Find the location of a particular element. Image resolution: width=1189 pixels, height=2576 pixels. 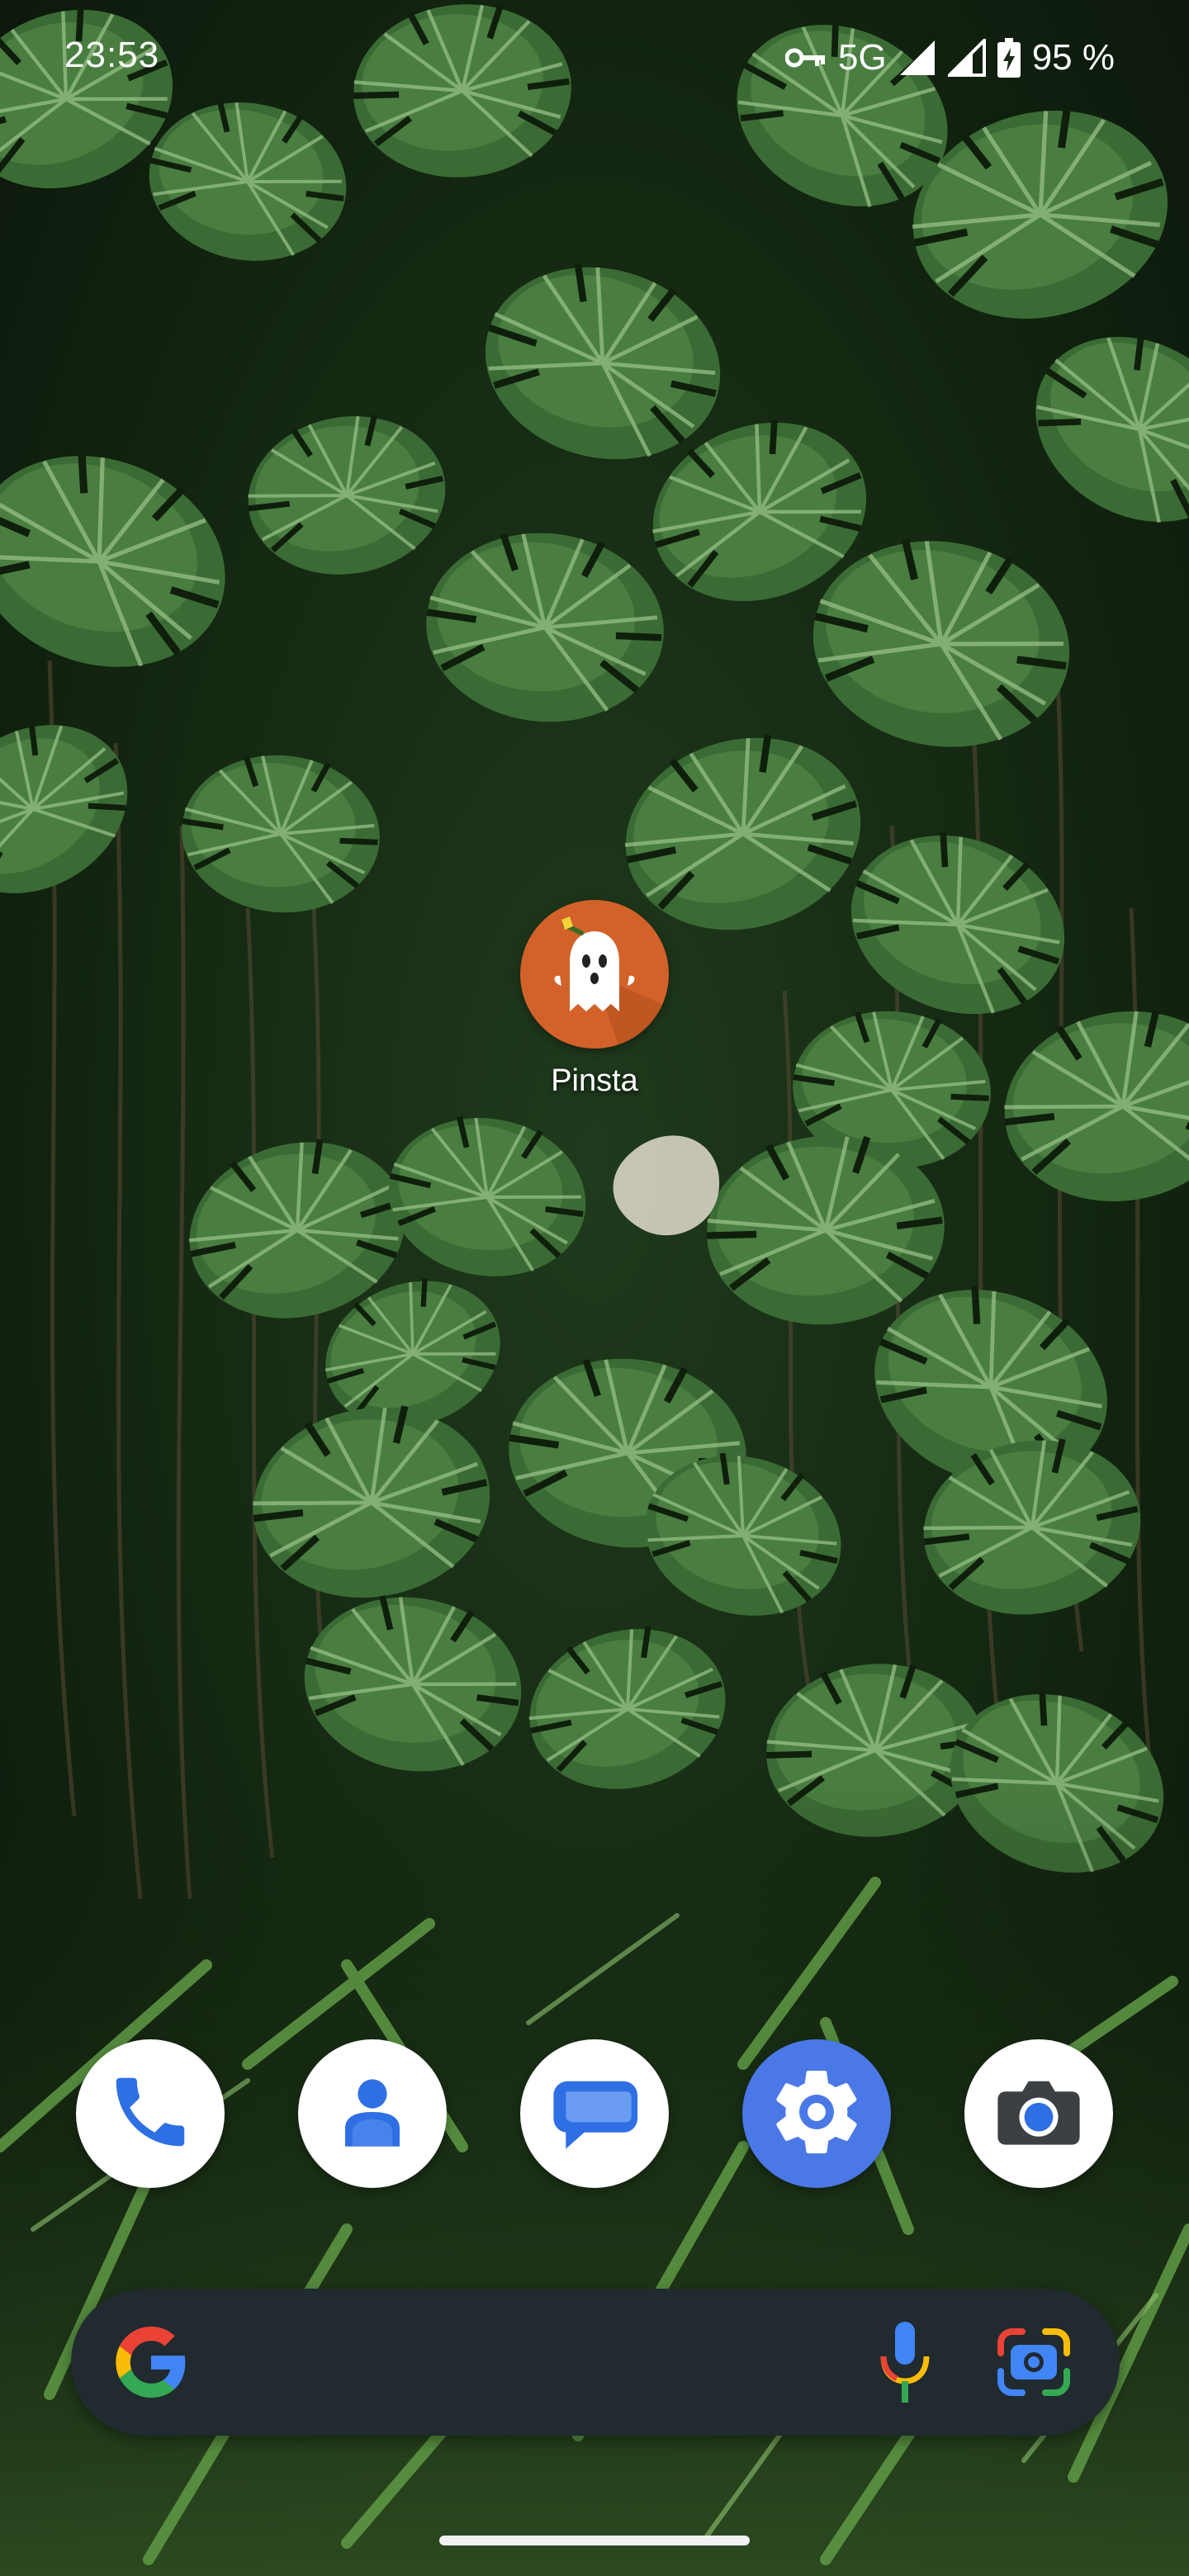

vpn-key-icon is located at coordinates (806, 57).